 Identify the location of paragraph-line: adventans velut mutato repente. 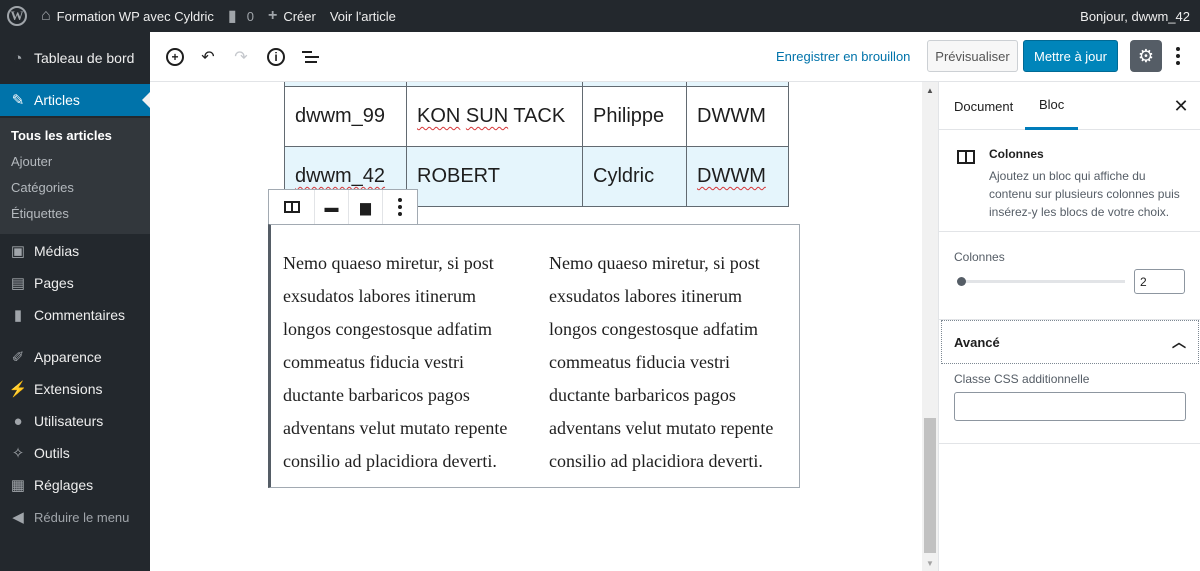
(395, 428).